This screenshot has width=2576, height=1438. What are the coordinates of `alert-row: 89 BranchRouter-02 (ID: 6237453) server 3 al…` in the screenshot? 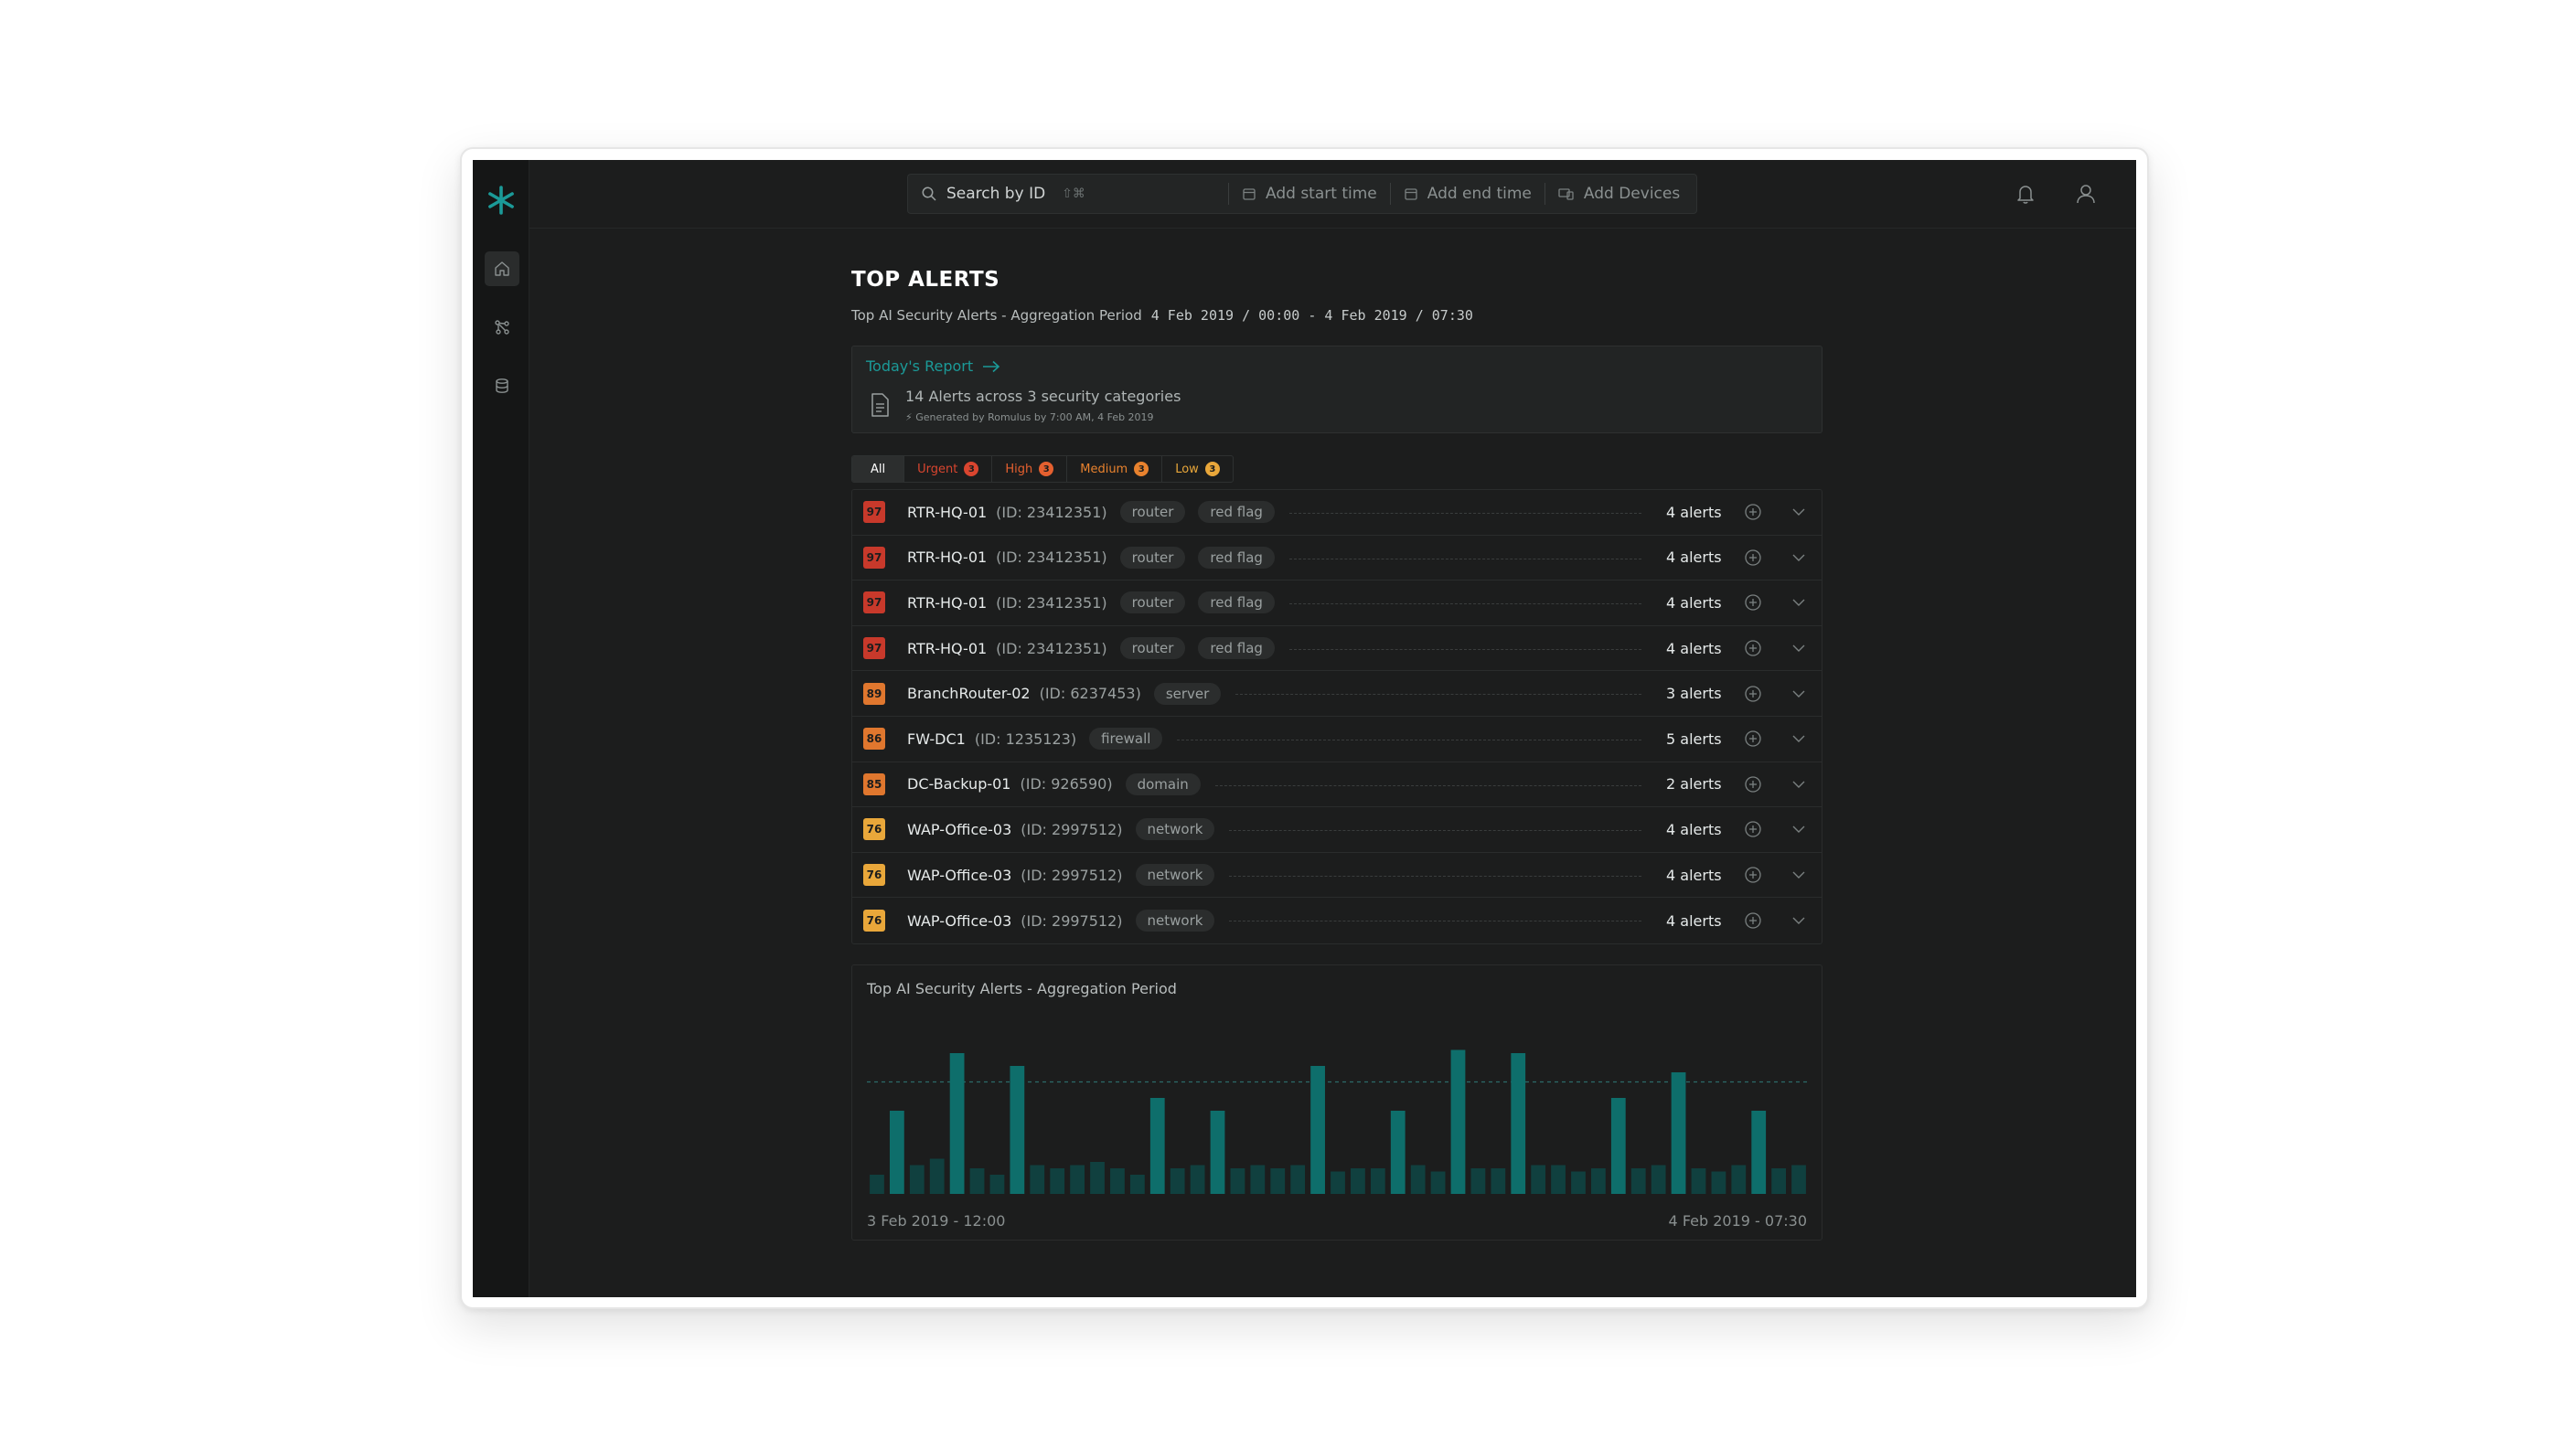 It's located at (1337, 694).